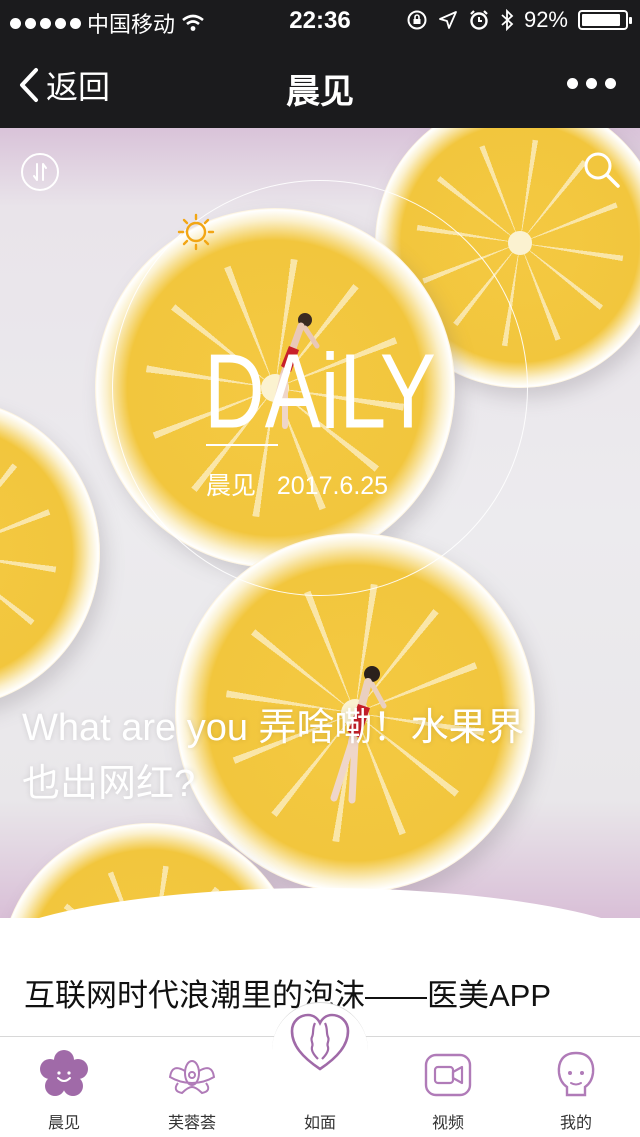  Describe the element at coordinates (448, 20) in the screenshot. I see `location-arrow-icon` at that location.